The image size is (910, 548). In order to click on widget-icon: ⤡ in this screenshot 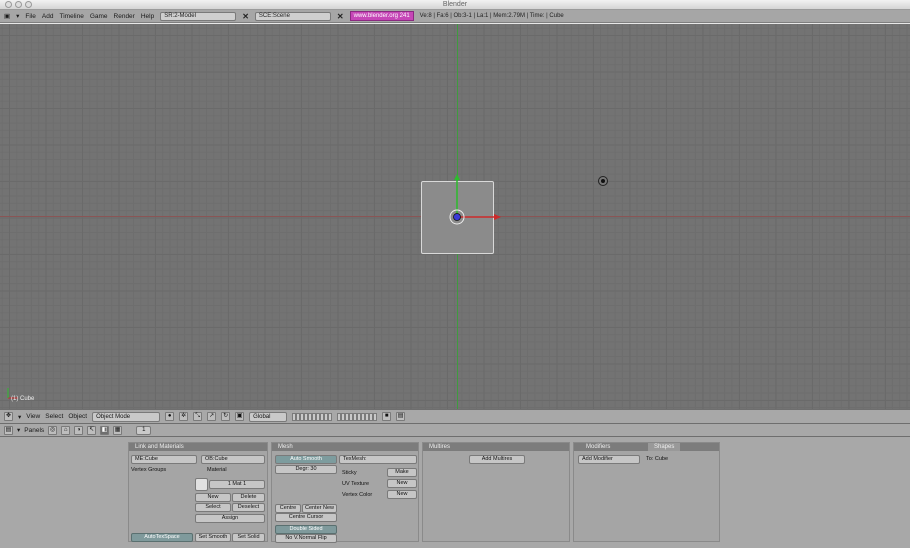, I will do `click(198, 416)`.